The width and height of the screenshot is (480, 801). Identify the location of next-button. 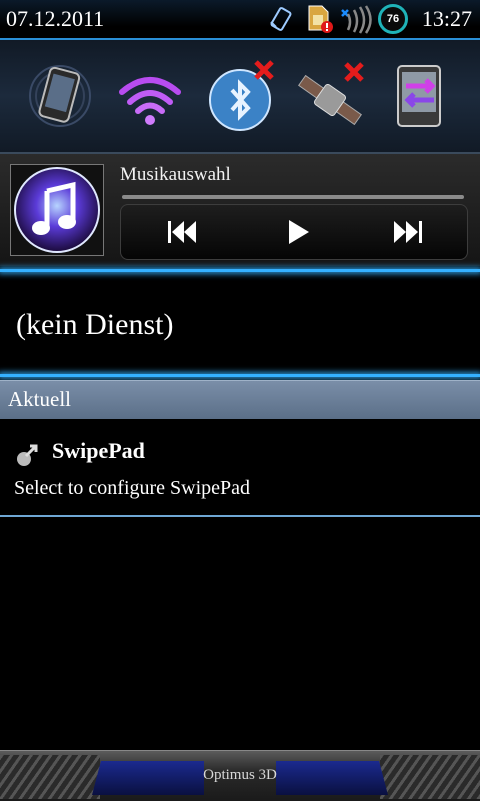
(408, 232).